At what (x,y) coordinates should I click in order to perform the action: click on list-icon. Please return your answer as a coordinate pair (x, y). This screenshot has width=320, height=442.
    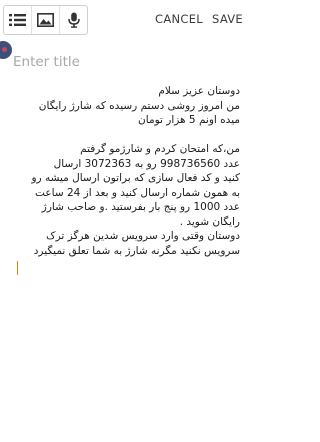
    Looking at the image, I should click on (17, 20).